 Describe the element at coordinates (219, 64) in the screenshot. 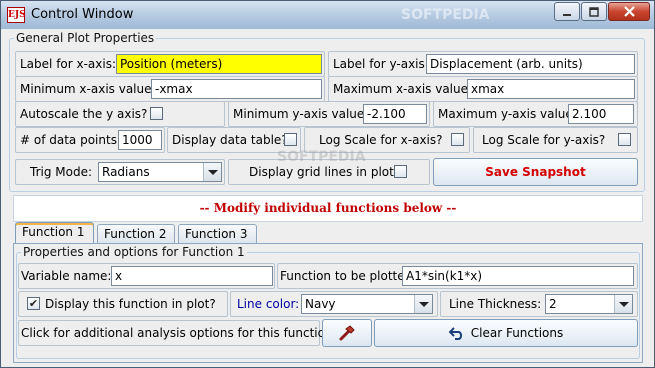

I see `xlabel-input: Position (meters)` at that location.